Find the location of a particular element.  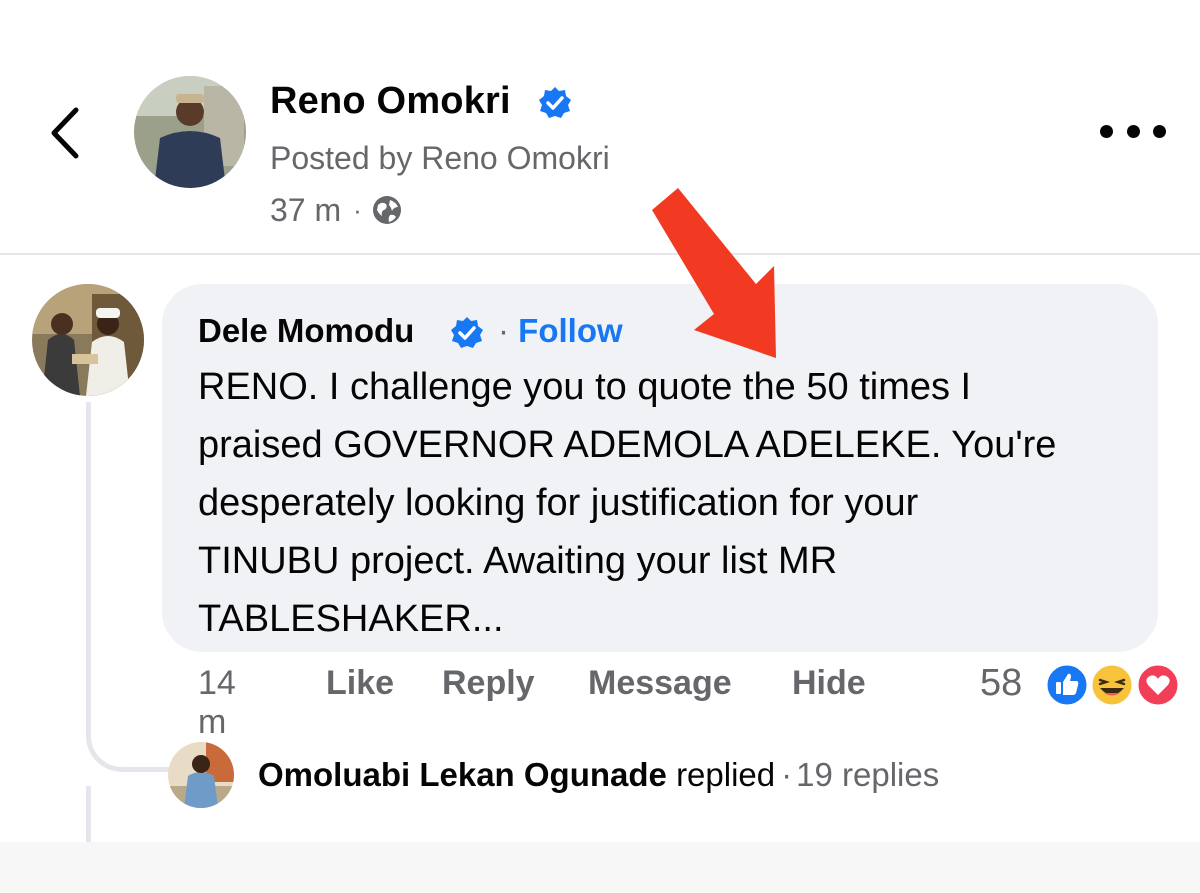

replier-avatar is located at coordinates (201, 775).